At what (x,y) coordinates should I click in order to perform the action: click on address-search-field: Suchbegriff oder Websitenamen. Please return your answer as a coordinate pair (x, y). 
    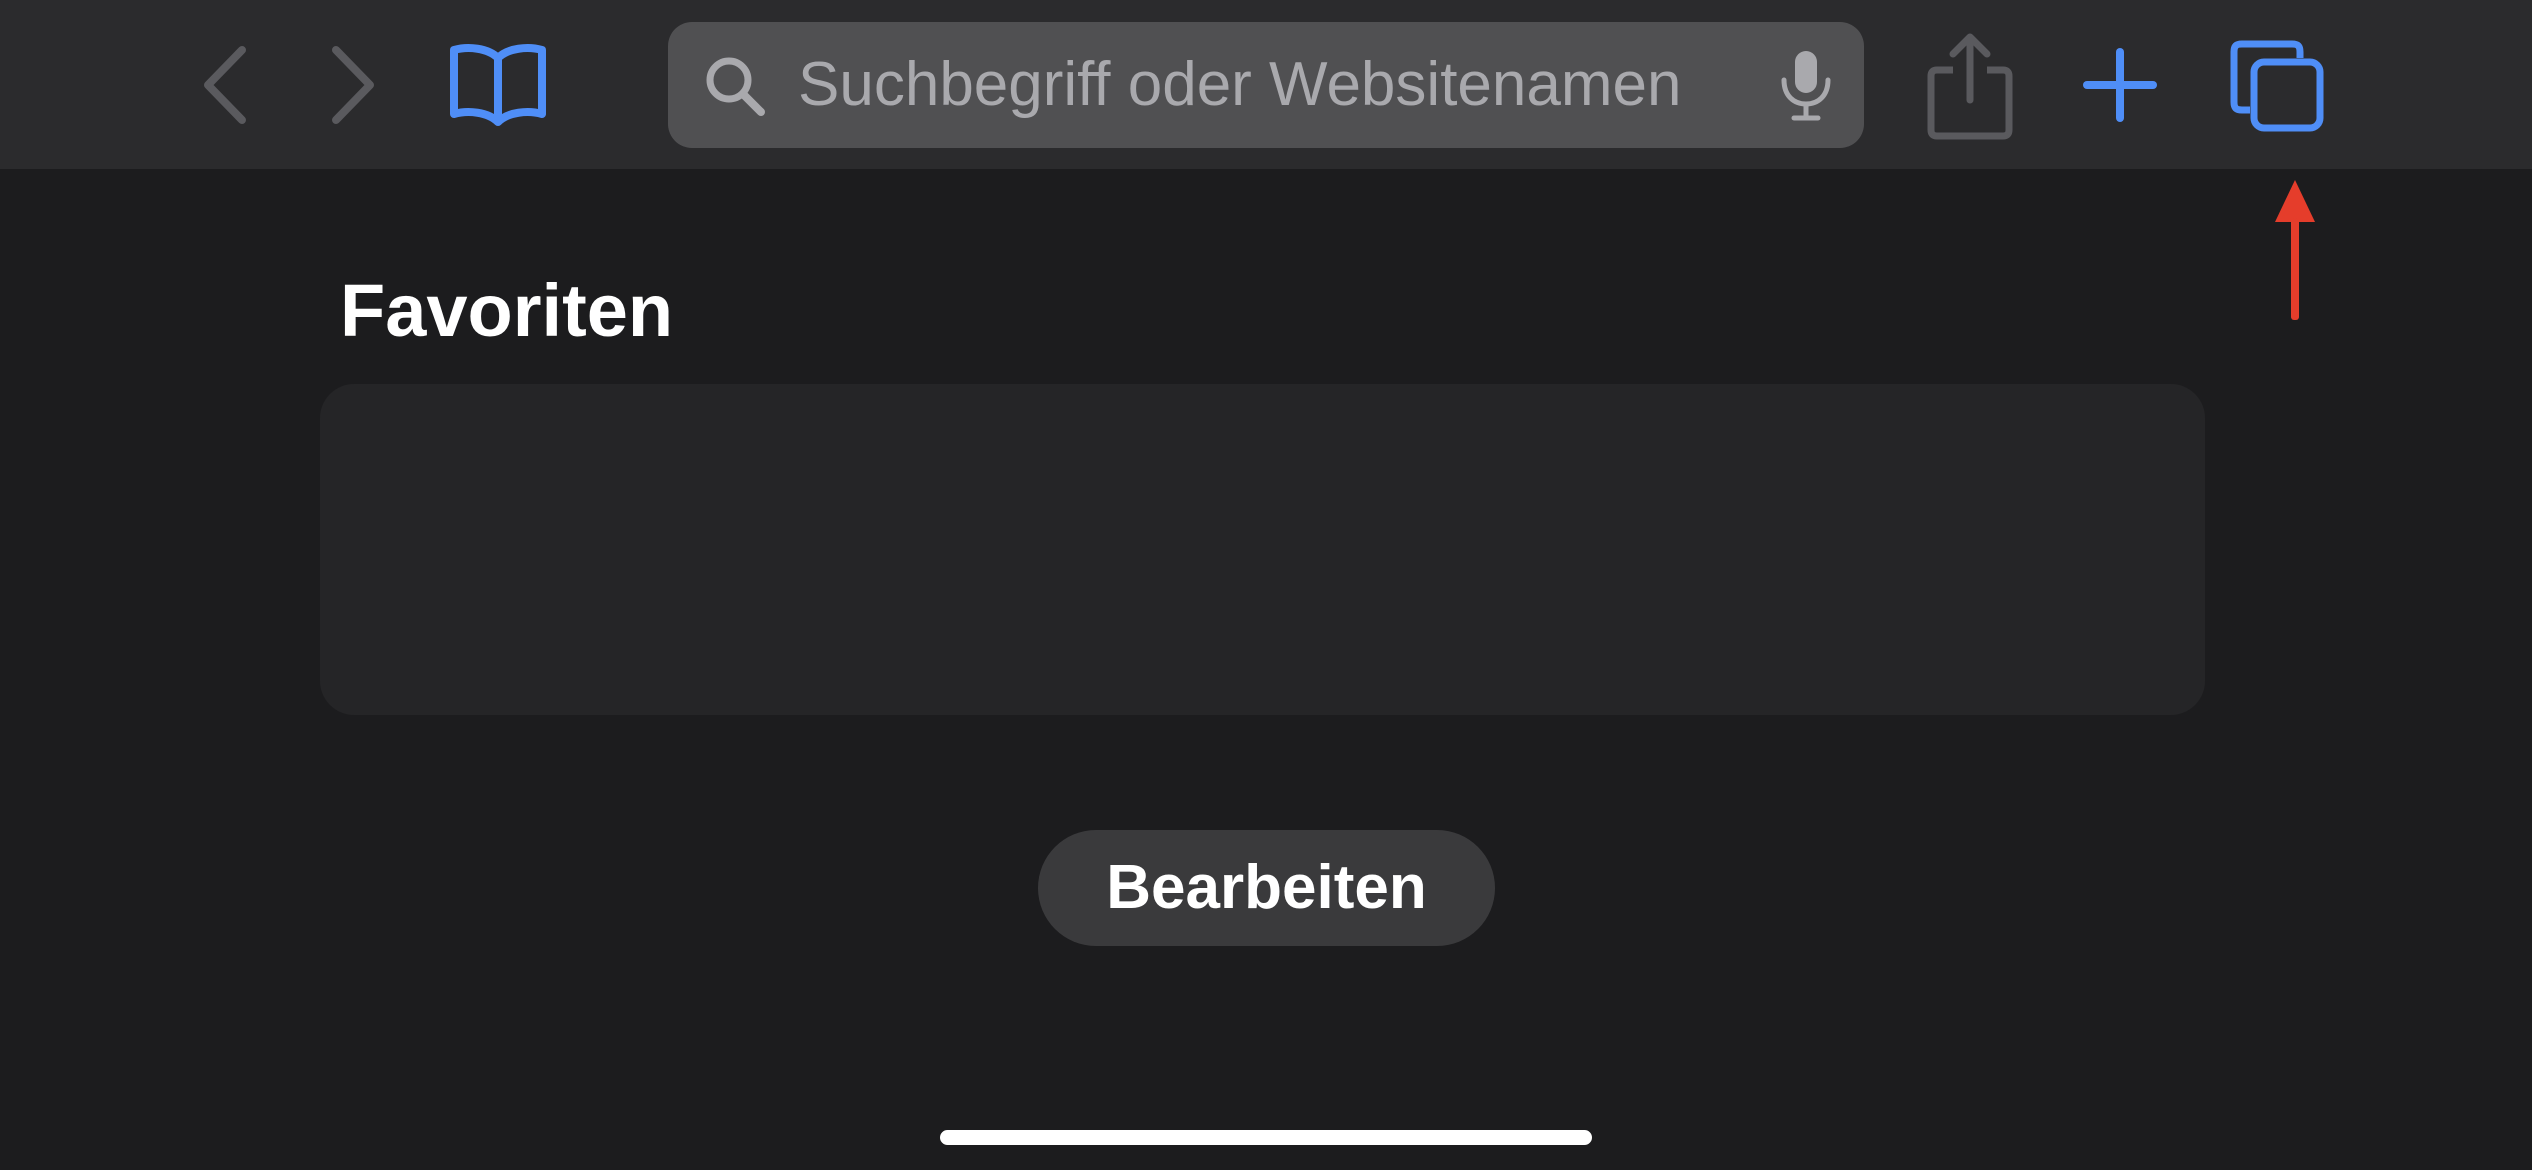
    Looking at the image, I should click on (1266, 85).